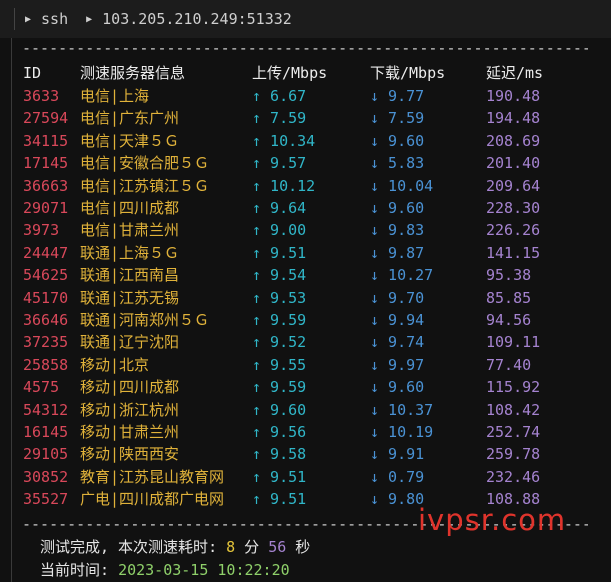 This screenshot has width=611, height=582. Describe the element at coordinates (14, 19) in the screenshot. I see `titlebar-divider` at that location.